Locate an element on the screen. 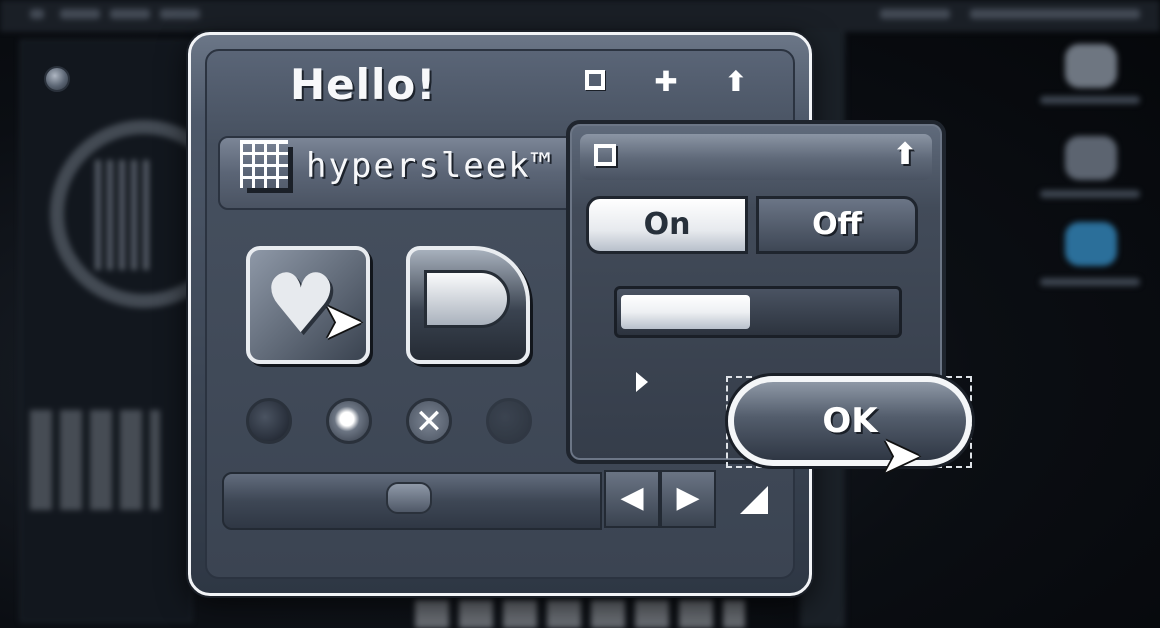  grid-icon is located at coordinates (264, 164).